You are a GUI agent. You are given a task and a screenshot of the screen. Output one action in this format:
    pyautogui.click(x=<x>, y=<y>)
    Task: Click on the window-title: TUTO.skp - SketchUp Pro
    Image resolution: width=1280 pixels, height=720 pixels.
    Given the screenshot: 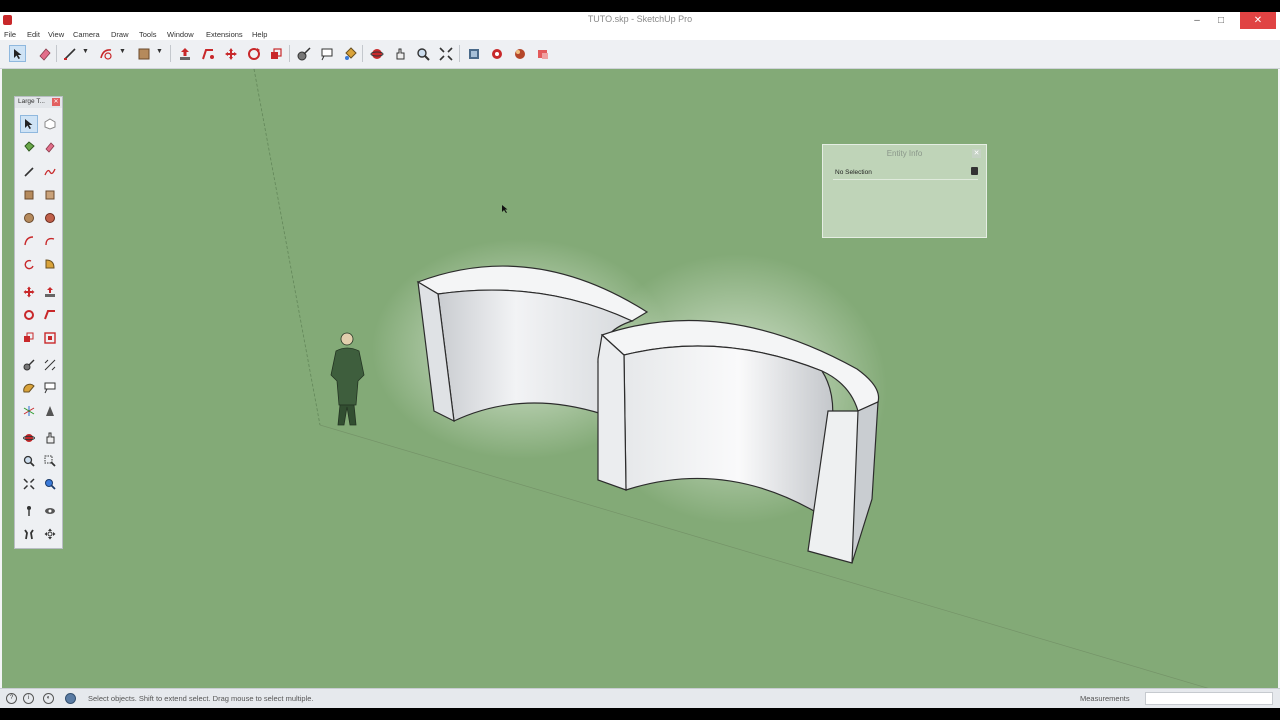 What is the action you would take?
    pyautogui.click(x=640, y=19)
    